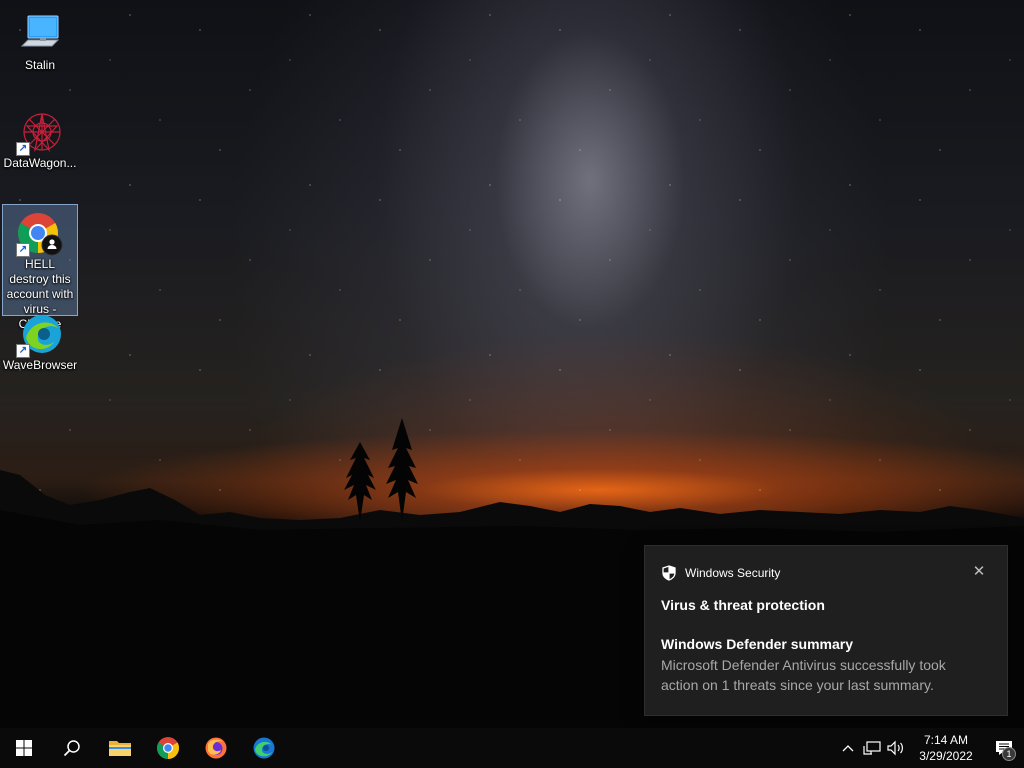 This screenshot has height=768, width=1024. I want to click on system-tray: 7:14 AM 3/29/2022 1, so click(930, 748).